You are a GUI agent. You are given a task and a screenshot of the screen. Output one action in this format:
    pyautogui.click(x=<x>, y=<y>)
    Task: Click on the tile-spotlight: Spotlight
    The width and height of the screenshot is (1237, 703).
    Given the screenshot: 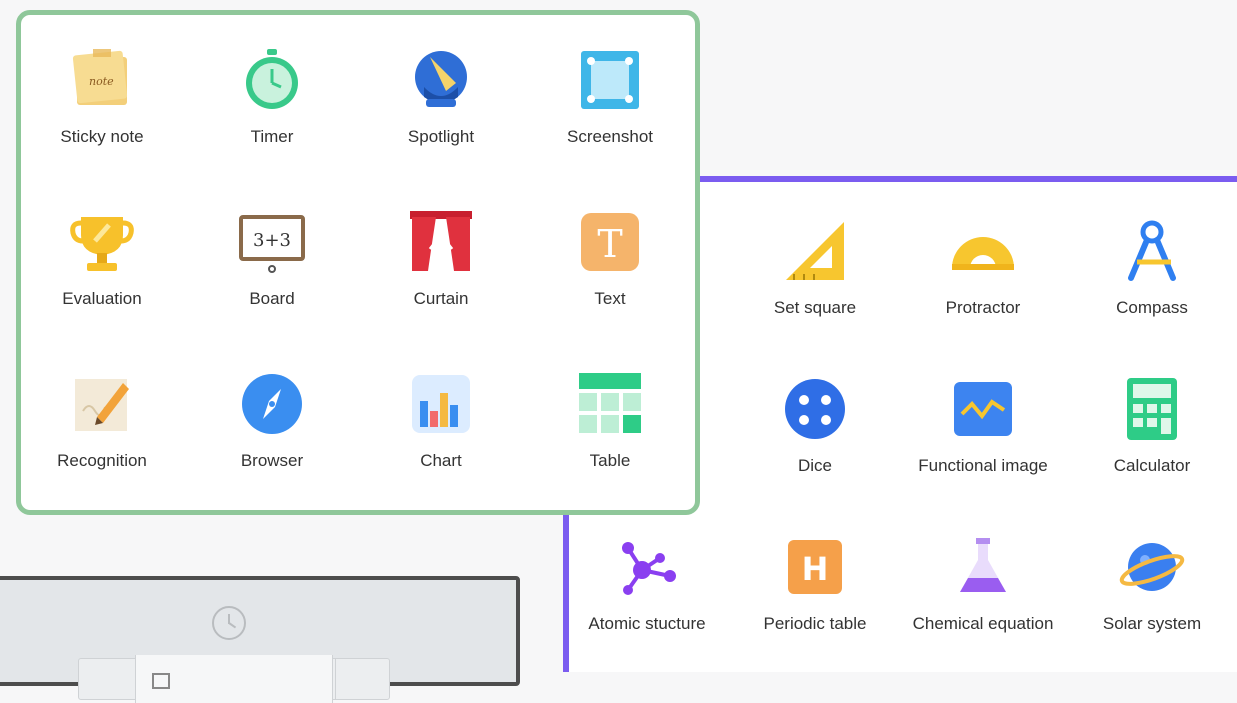 What is the action you would take?
    pyautogui.click(x=441, y=97)
    